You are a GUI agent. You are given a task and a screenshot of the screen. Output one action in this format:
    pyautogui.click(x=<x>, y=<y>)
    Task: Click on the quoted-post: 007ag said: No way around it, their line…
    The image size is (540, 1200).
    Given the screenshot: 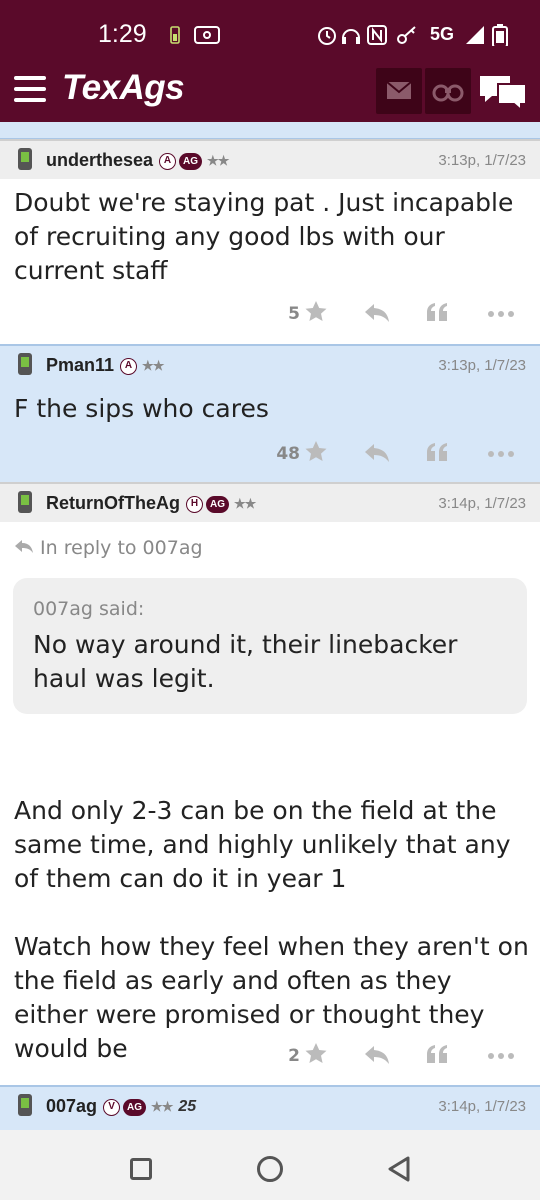 What is the action you would take?
    pyautogui.click(x=270, y=646)
    